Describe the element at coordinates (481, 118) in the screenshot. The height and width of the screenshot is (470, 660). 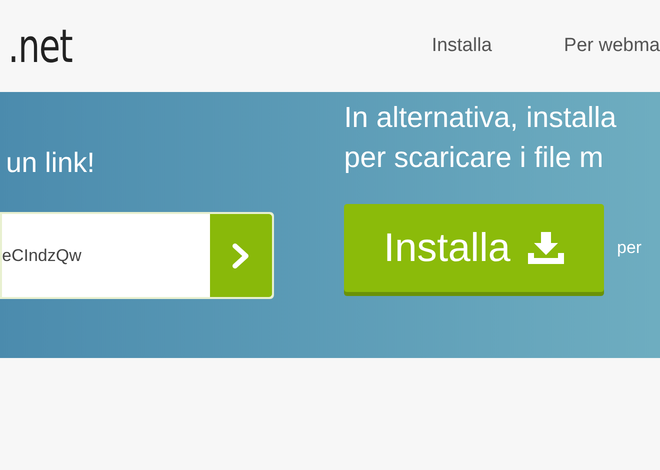
I see `heading: In alternativa, installa` at that location.